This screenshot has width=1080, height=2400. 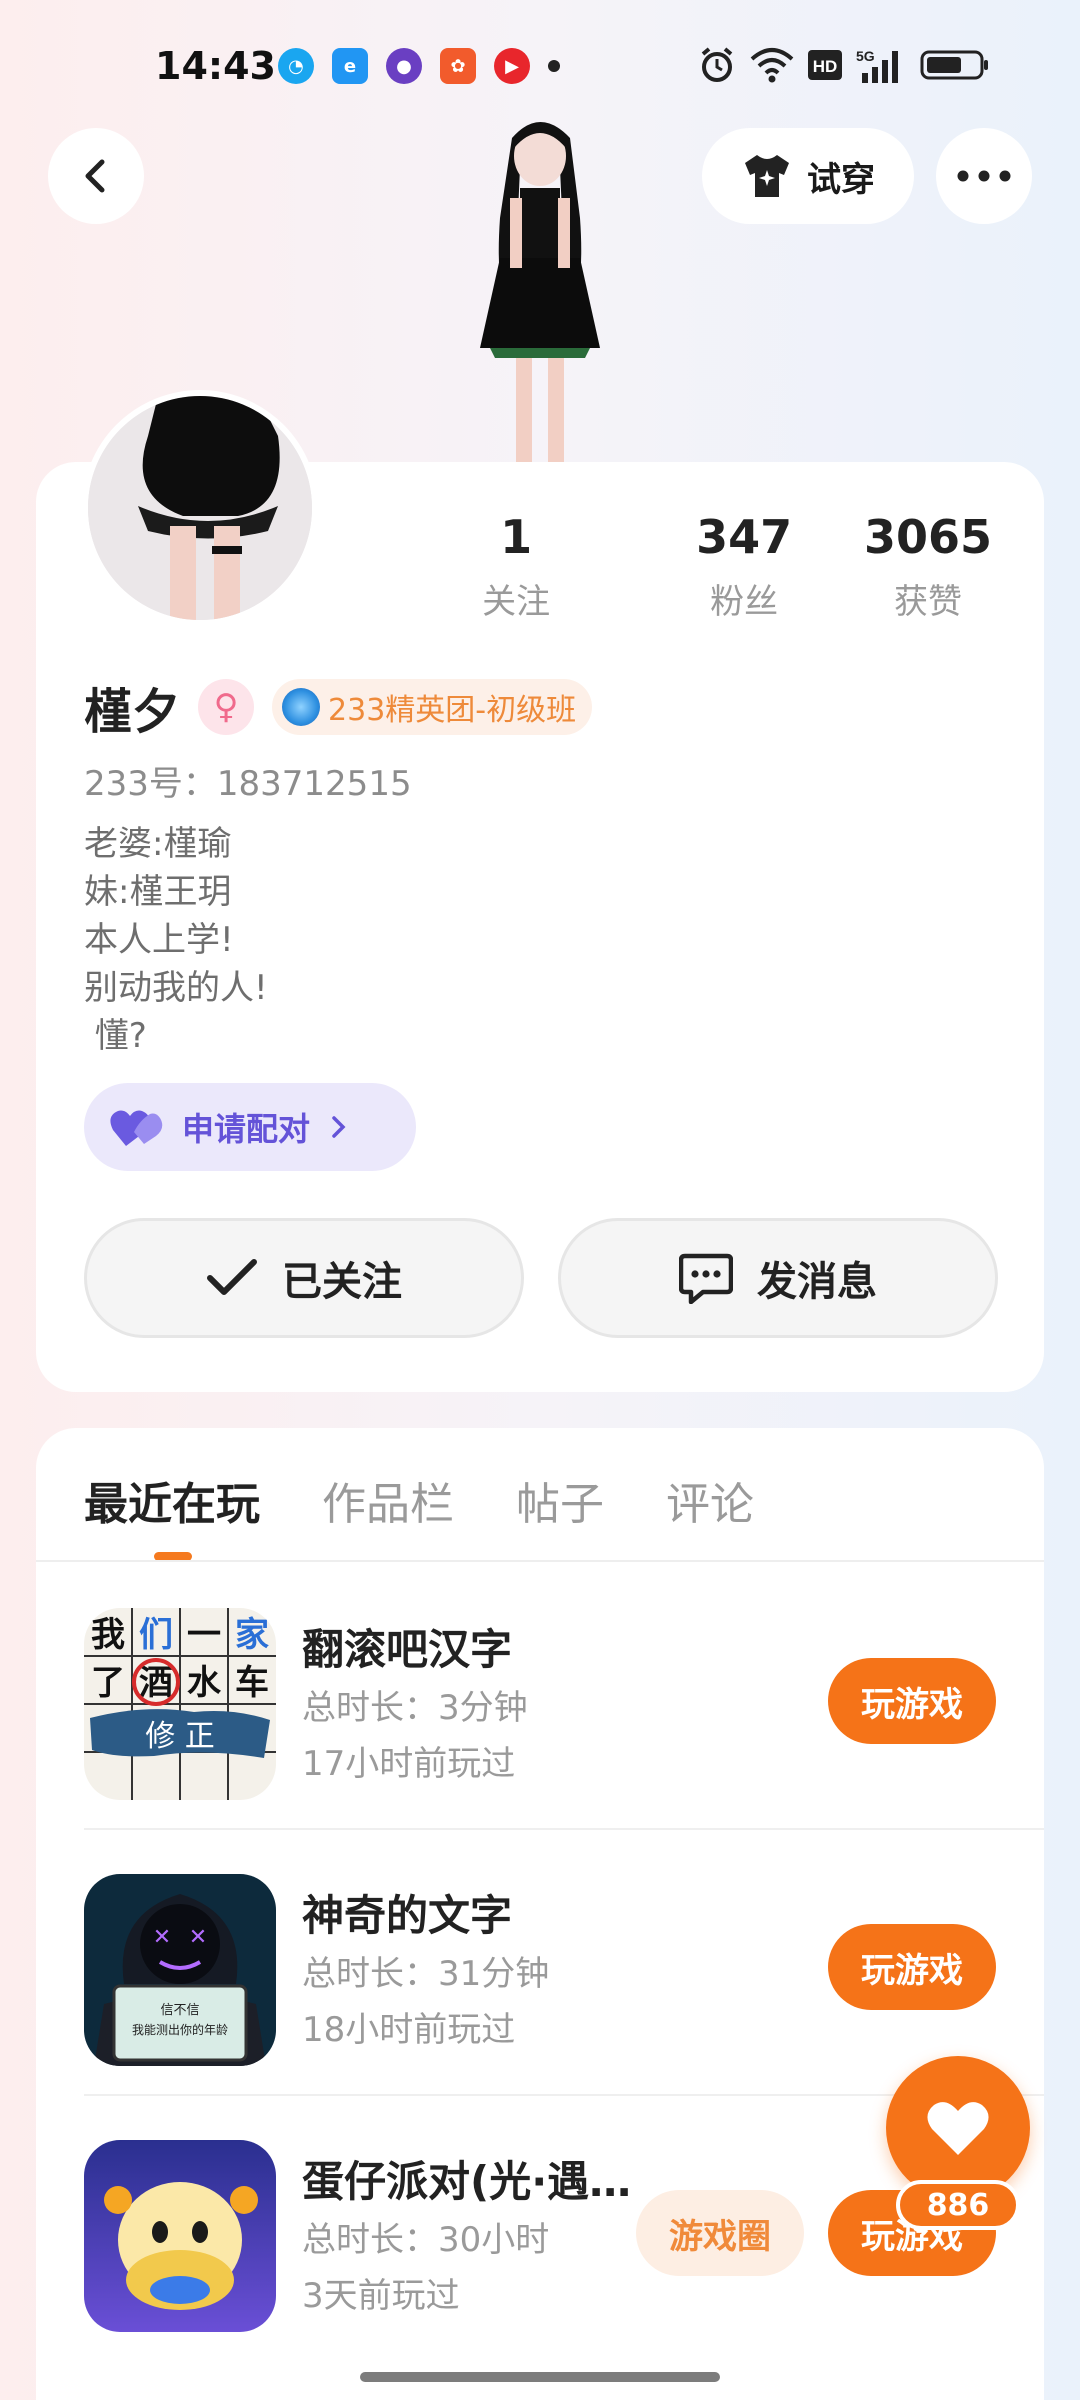 I want to click on stat-fans-label: 粉丝, so click(x=744, y=602).